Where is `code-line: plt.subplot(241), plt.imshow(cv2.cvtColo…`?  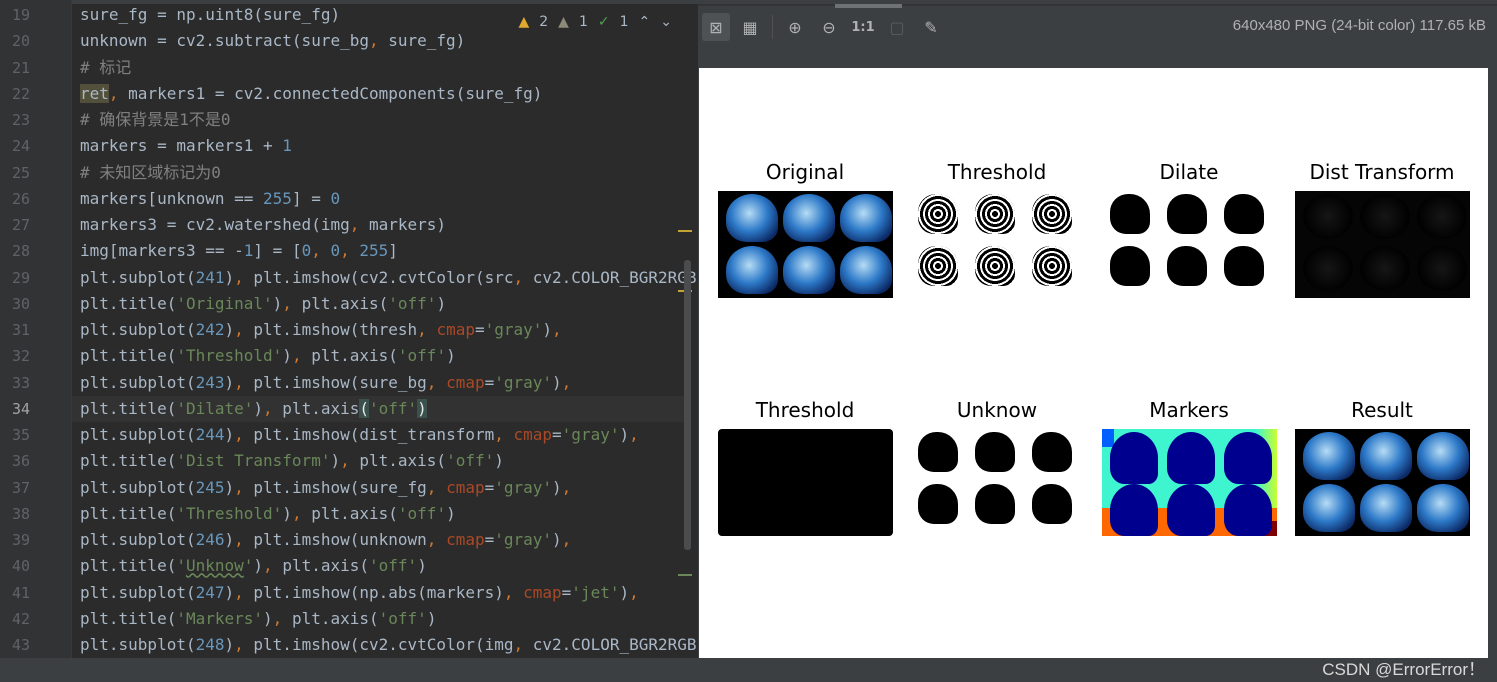
code-line: plt.subplot(241), plt.imshow(cv2.cvtColo… is located at coordinates (389, 278).